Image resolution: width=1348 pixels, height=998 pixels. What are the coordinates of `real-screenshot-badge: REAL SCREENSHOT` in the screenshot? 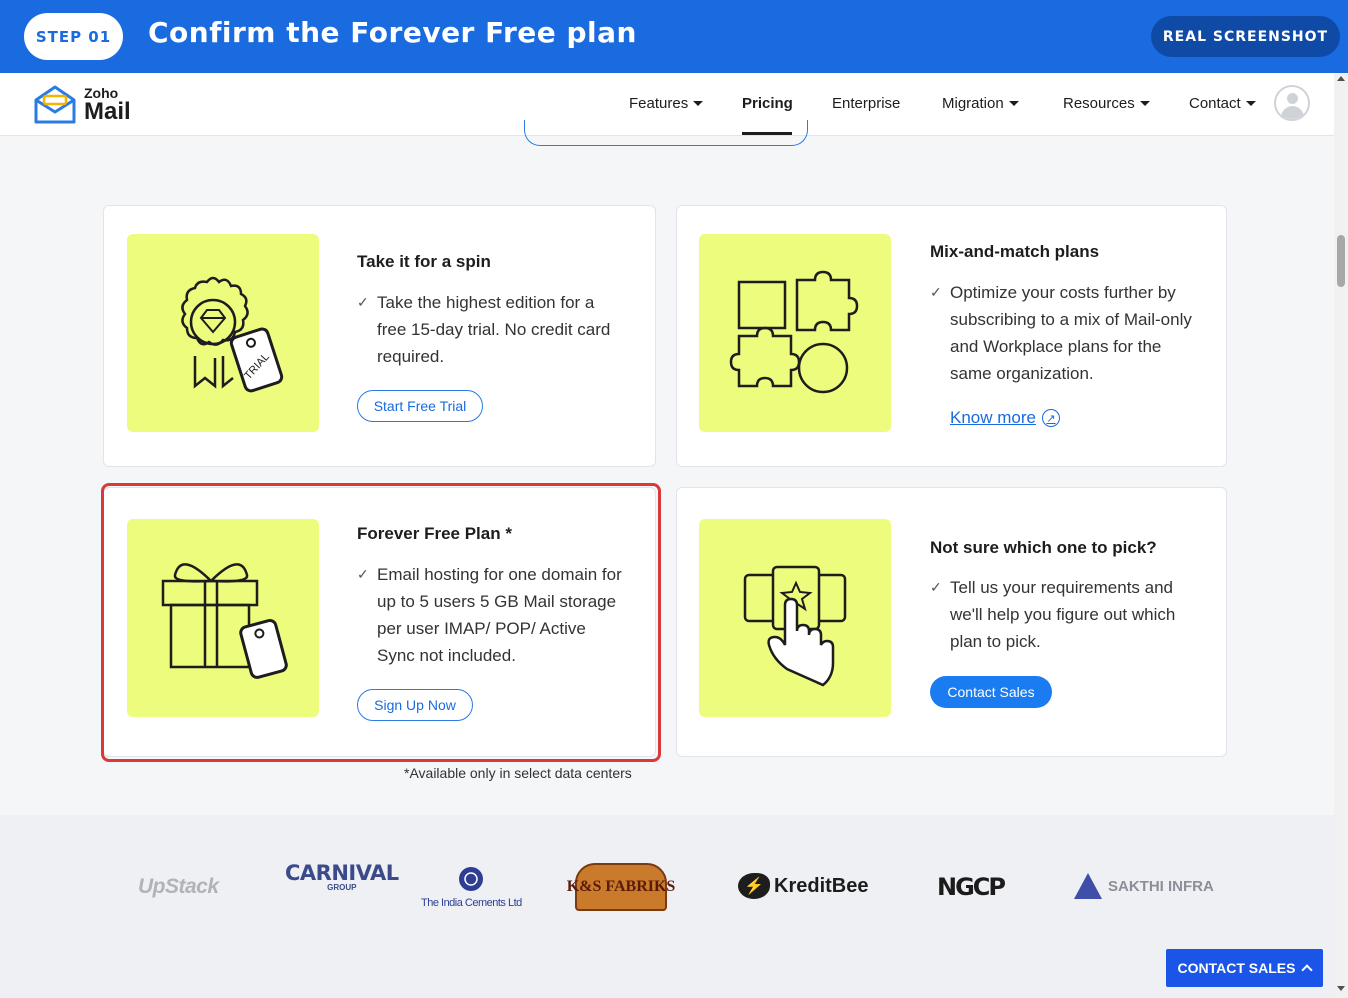 It's located at (1245, 36).